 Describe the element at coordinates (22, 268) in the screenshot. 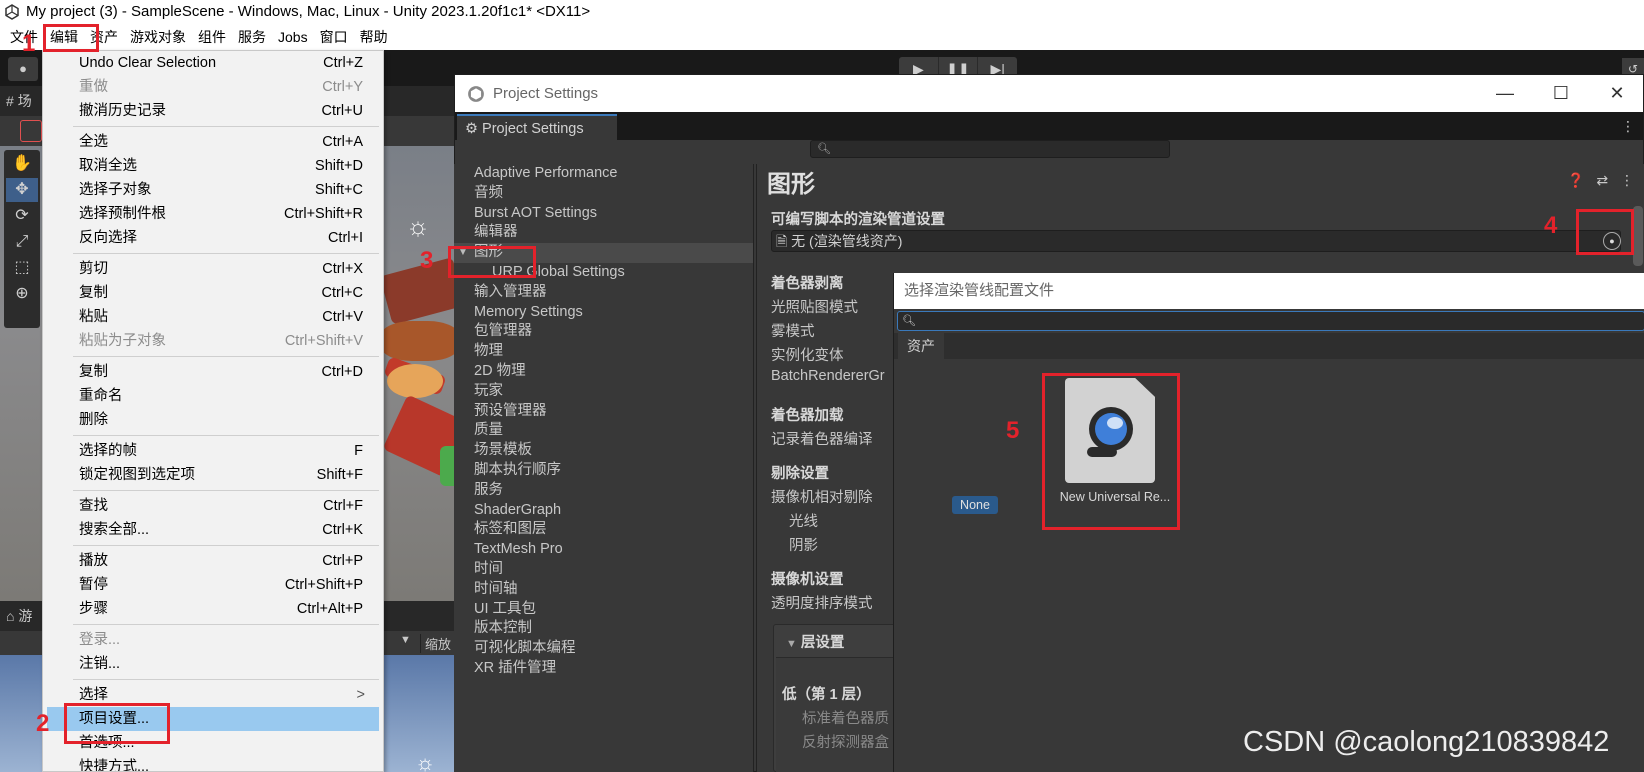

I see `rect-tool-icon: ⬚` at that location.